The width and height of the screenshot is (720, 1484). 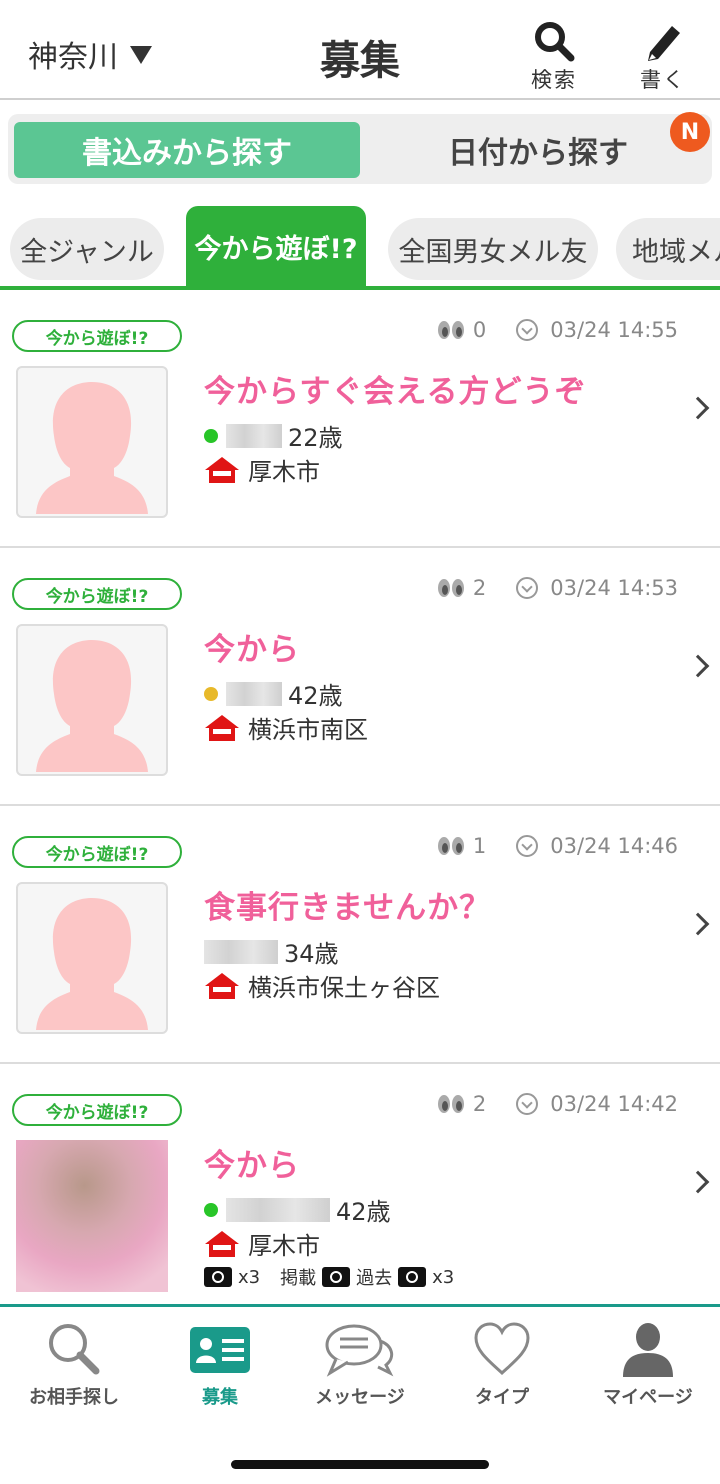 I want to click on post-meta: 1 03/24 14:46, so click(x=557, y=846).